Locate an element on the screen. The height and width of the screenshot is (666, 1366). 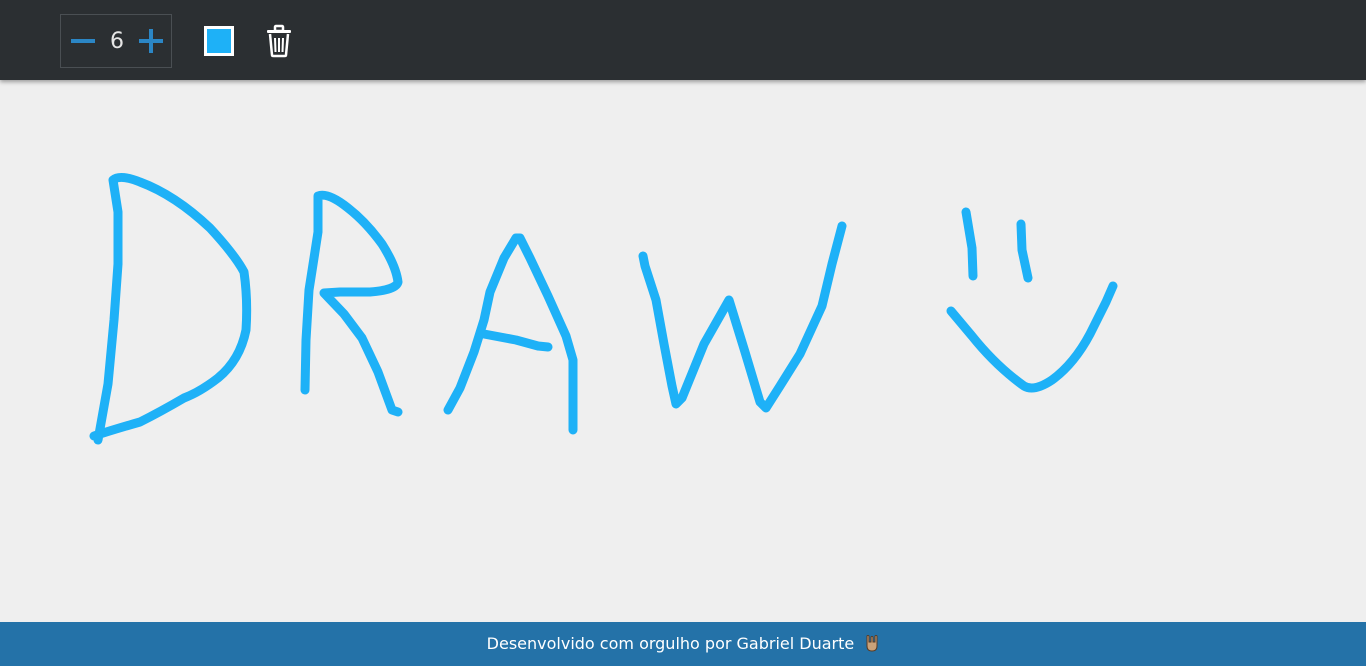
stroke-size-value: 6 is located at coordinates (117, 41).